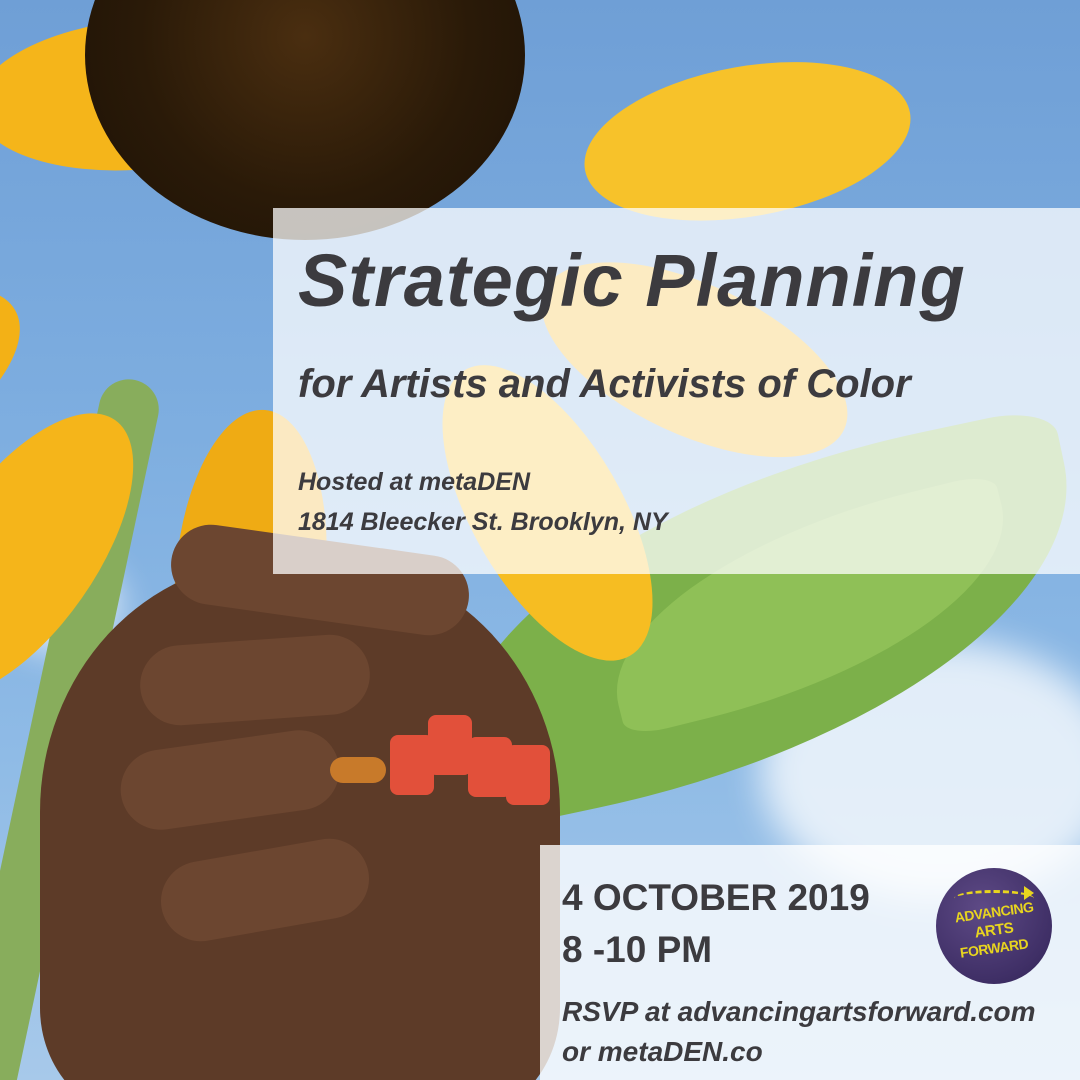 The image size is (1080, 1080). What do you see at coordinates (604, 384) in the screenshot?
I see `event-subtitle: for Artists and Activists of Color` at bounding box center [604, 384].